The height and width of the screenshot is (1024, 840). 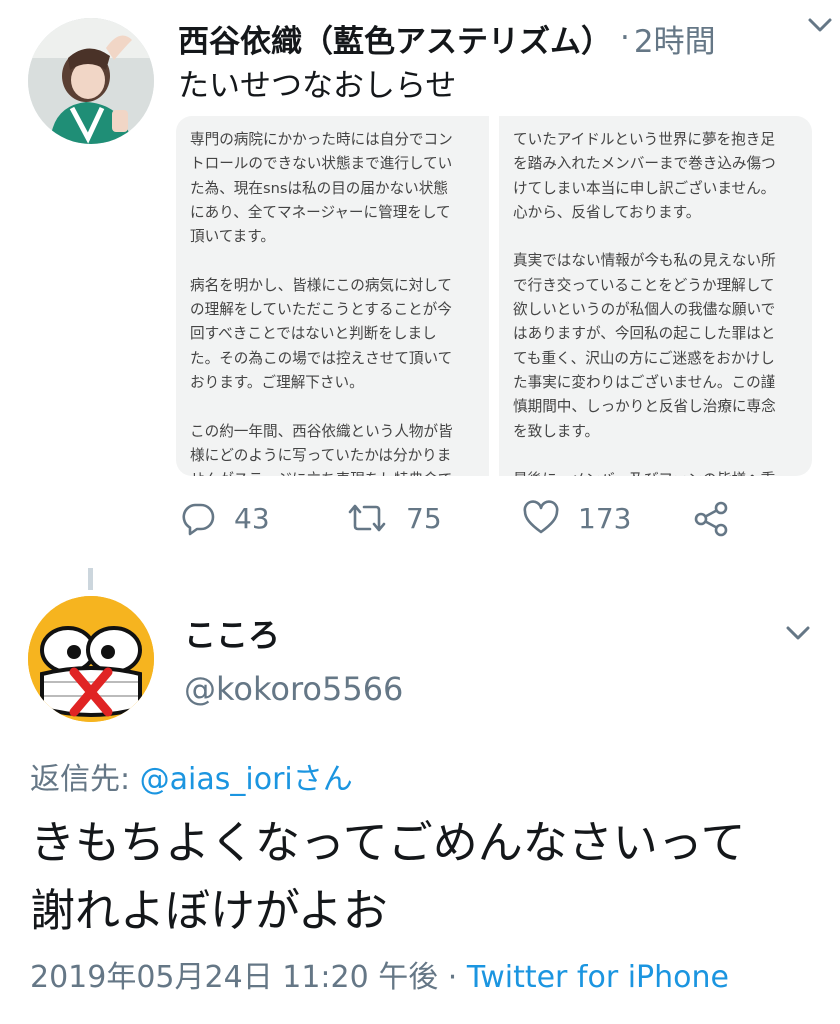 What do you see at coordinates (85, 779) in the screenshot?
I see `reply-prefix: 返信先:` at bounding box center [85, 779].